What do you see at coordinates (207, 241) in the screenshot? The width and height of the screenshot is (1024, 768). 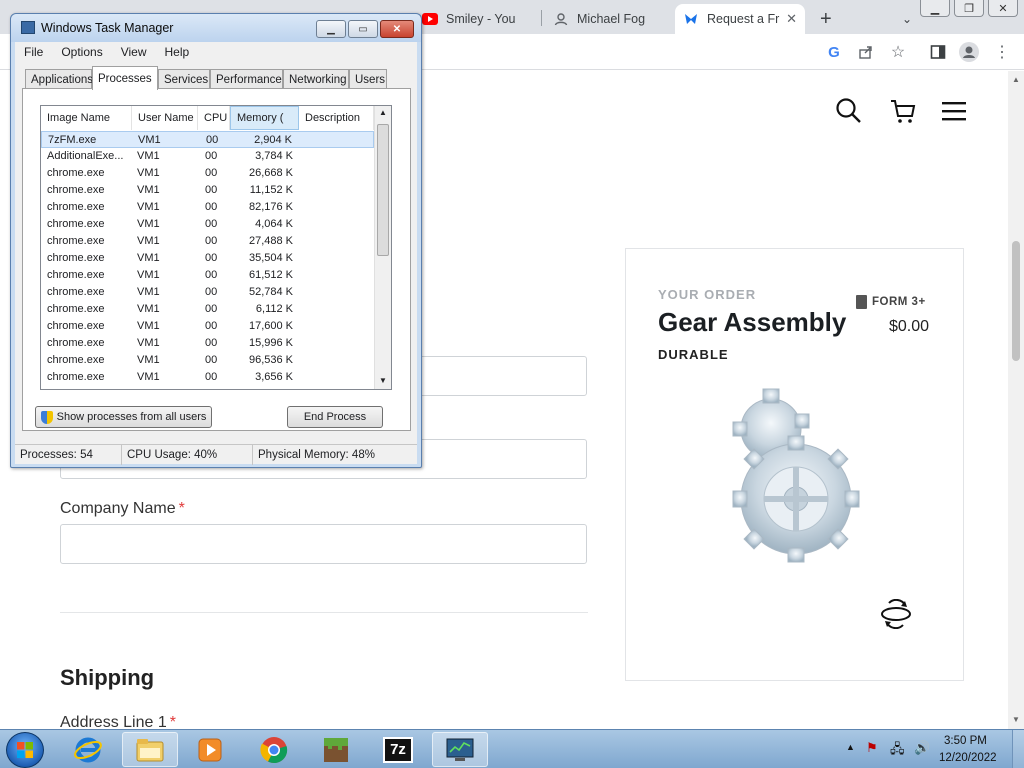 I see `process-row: chrome.exe VM1 00 27,488 K` at bounding box center [207, 241].